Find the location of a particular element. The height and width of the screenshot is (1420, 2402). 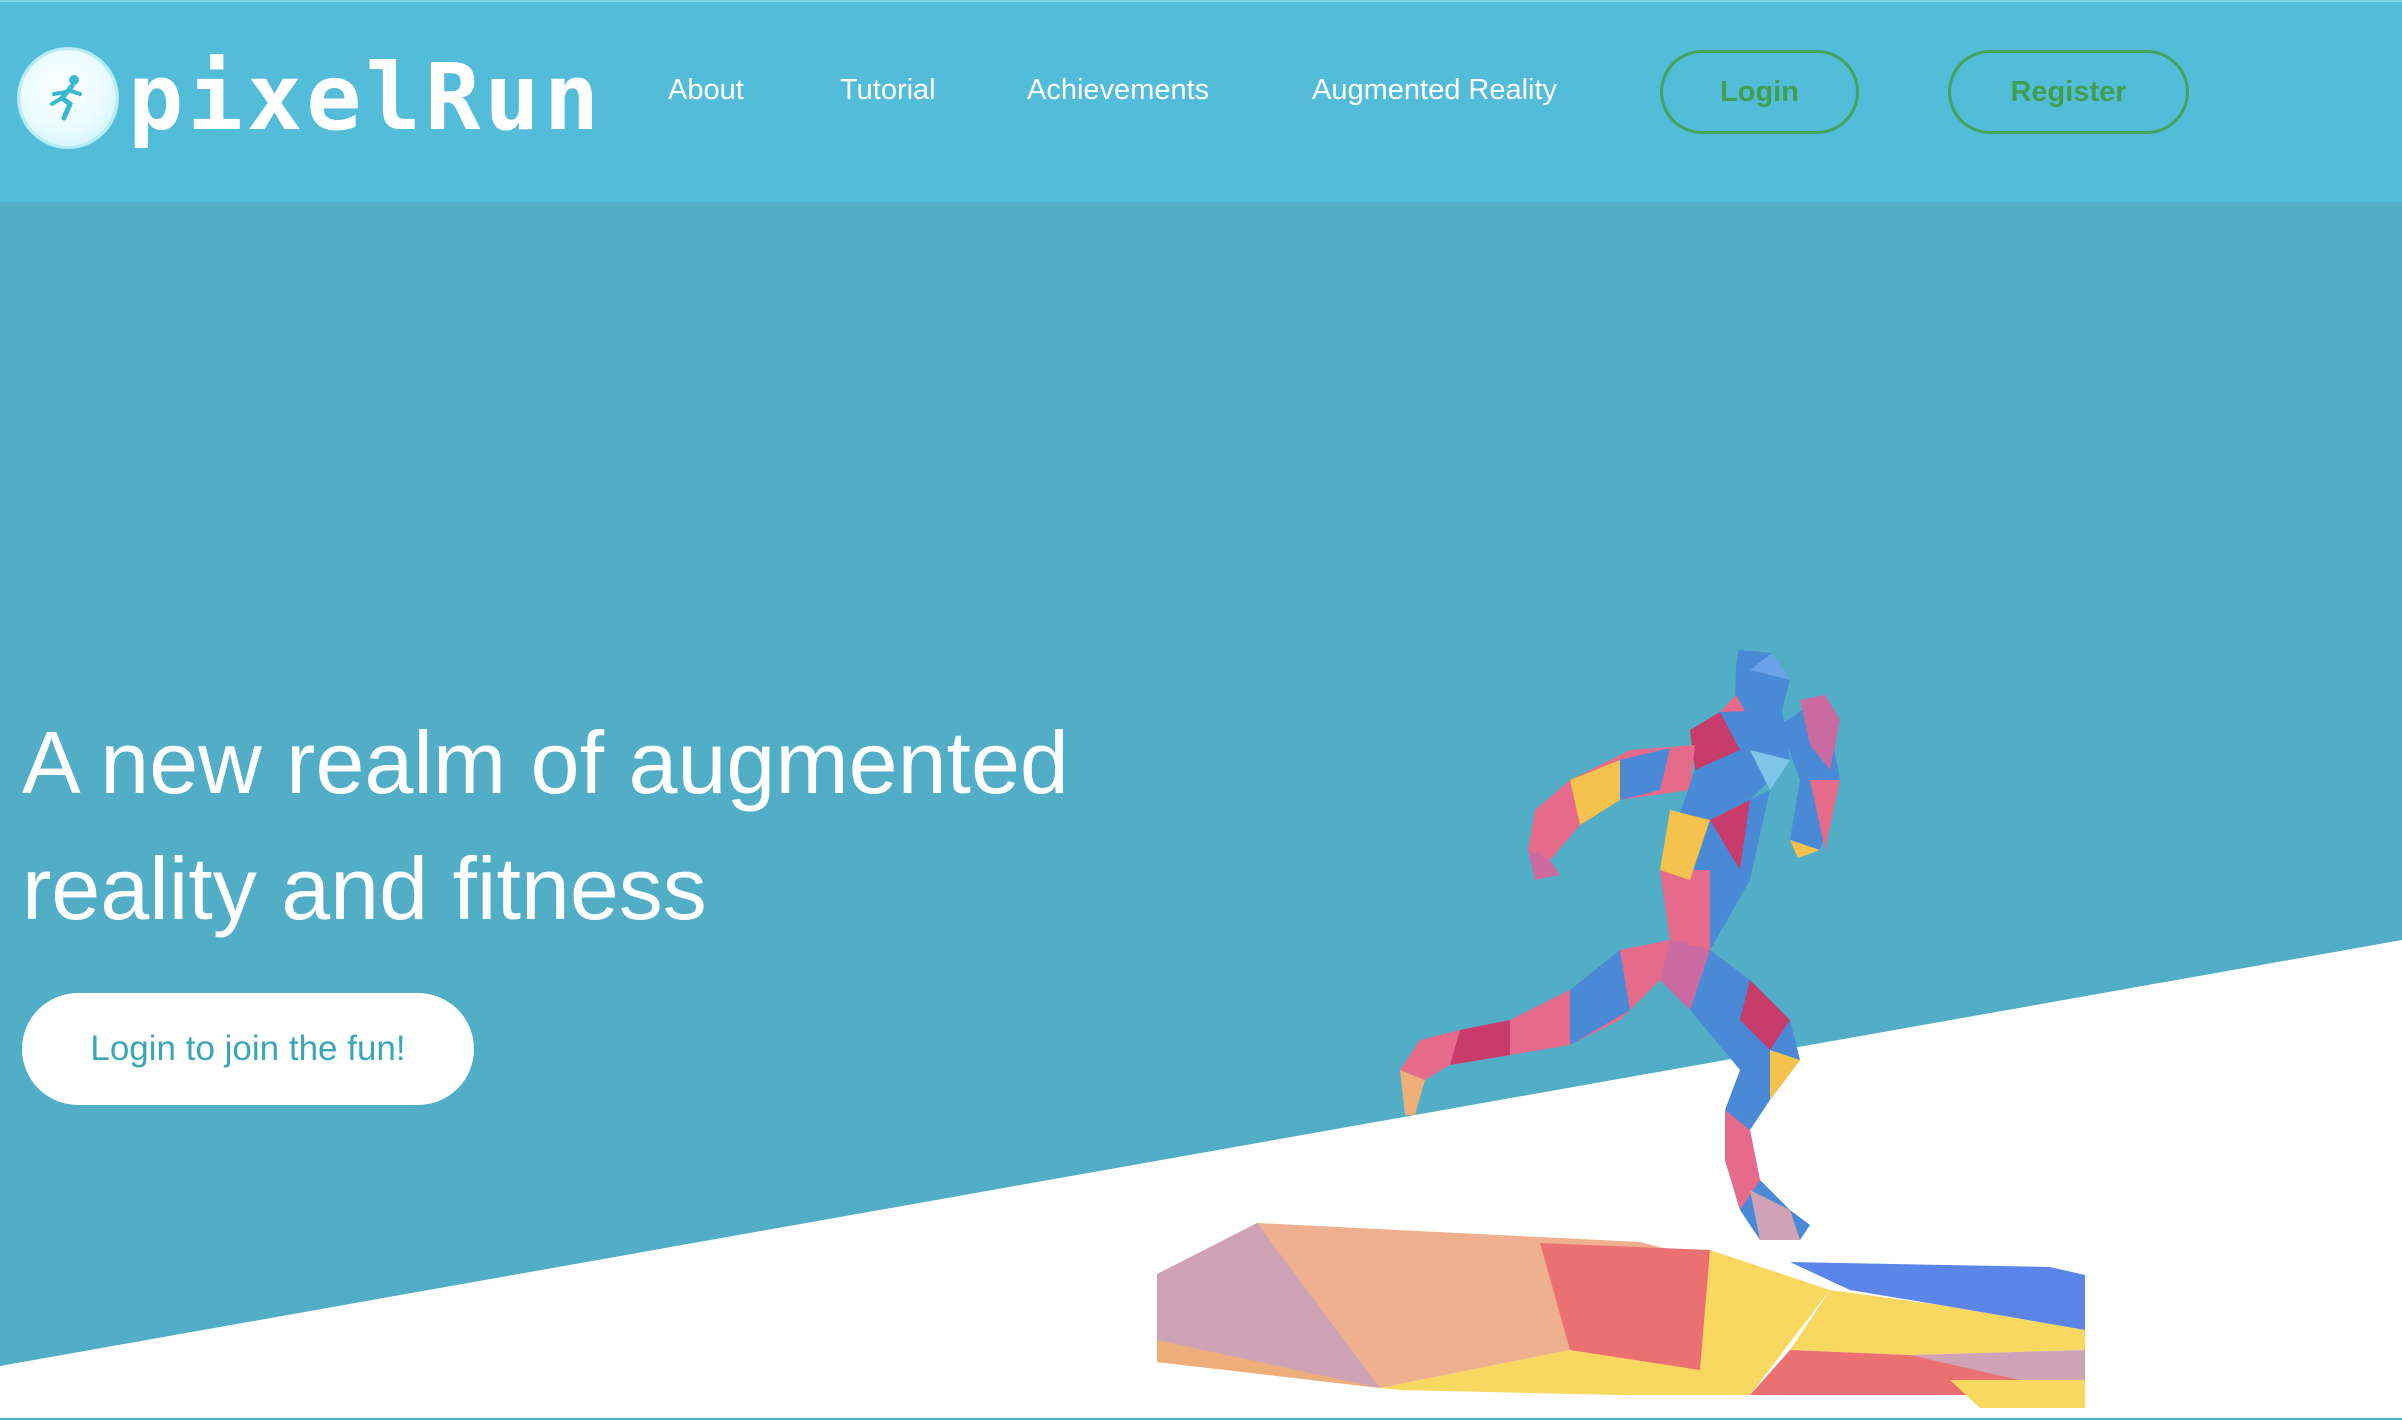

login-to-join-button: Login to join the fun! is located at coordinates (248, 1049).